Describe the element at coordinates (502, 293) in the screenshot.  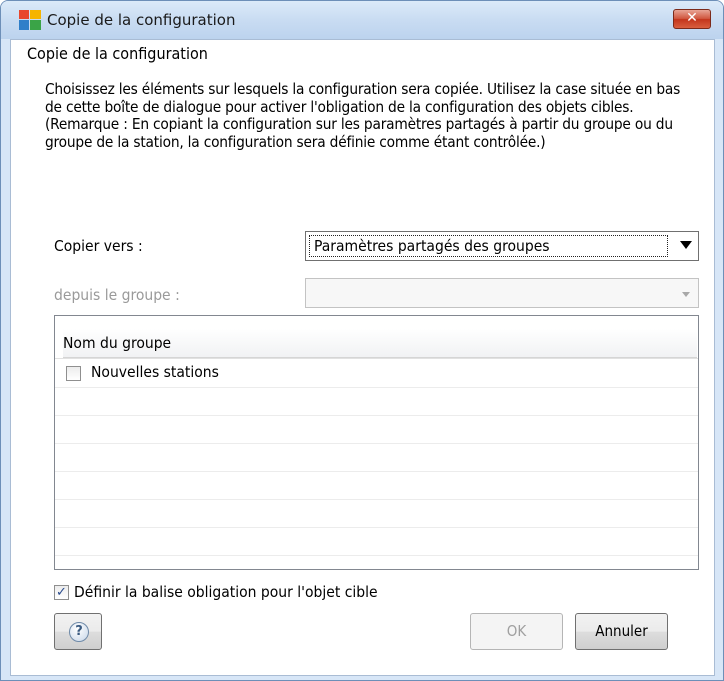
I see `from-group-select` at that location.